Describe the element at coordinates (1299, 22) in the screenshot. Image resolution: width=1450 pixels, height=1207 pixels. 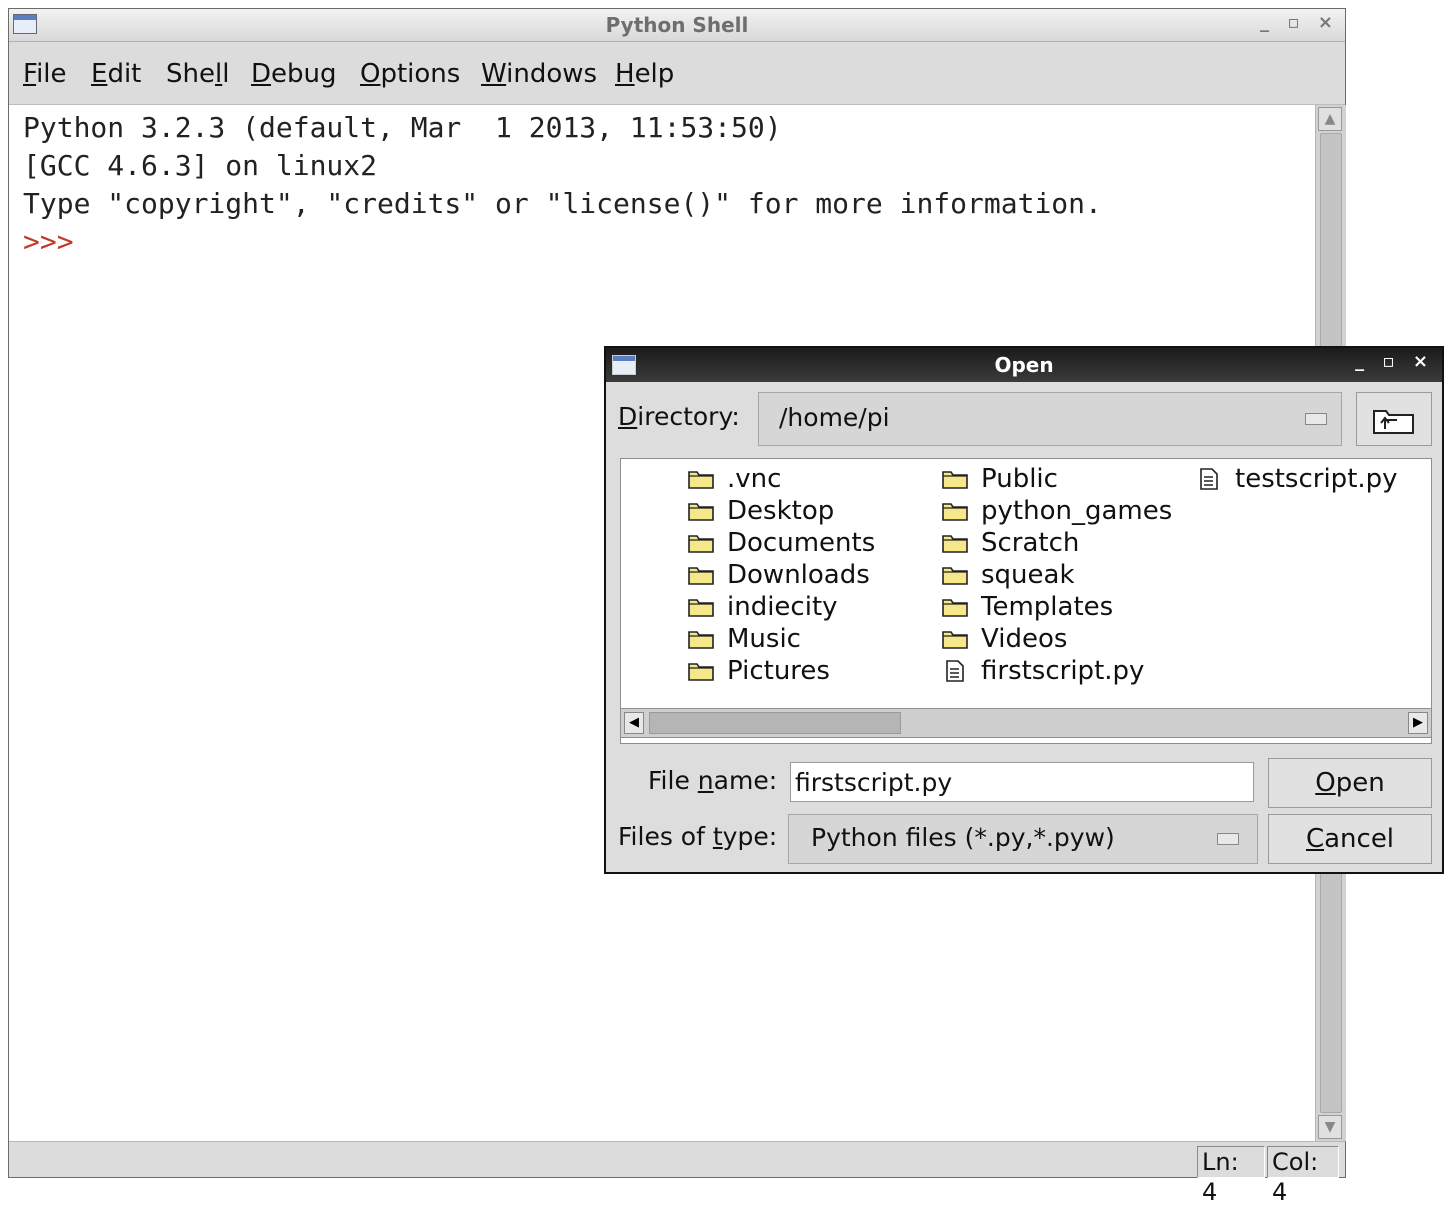
I see `window-controls: _ ▫ ×` at that location.